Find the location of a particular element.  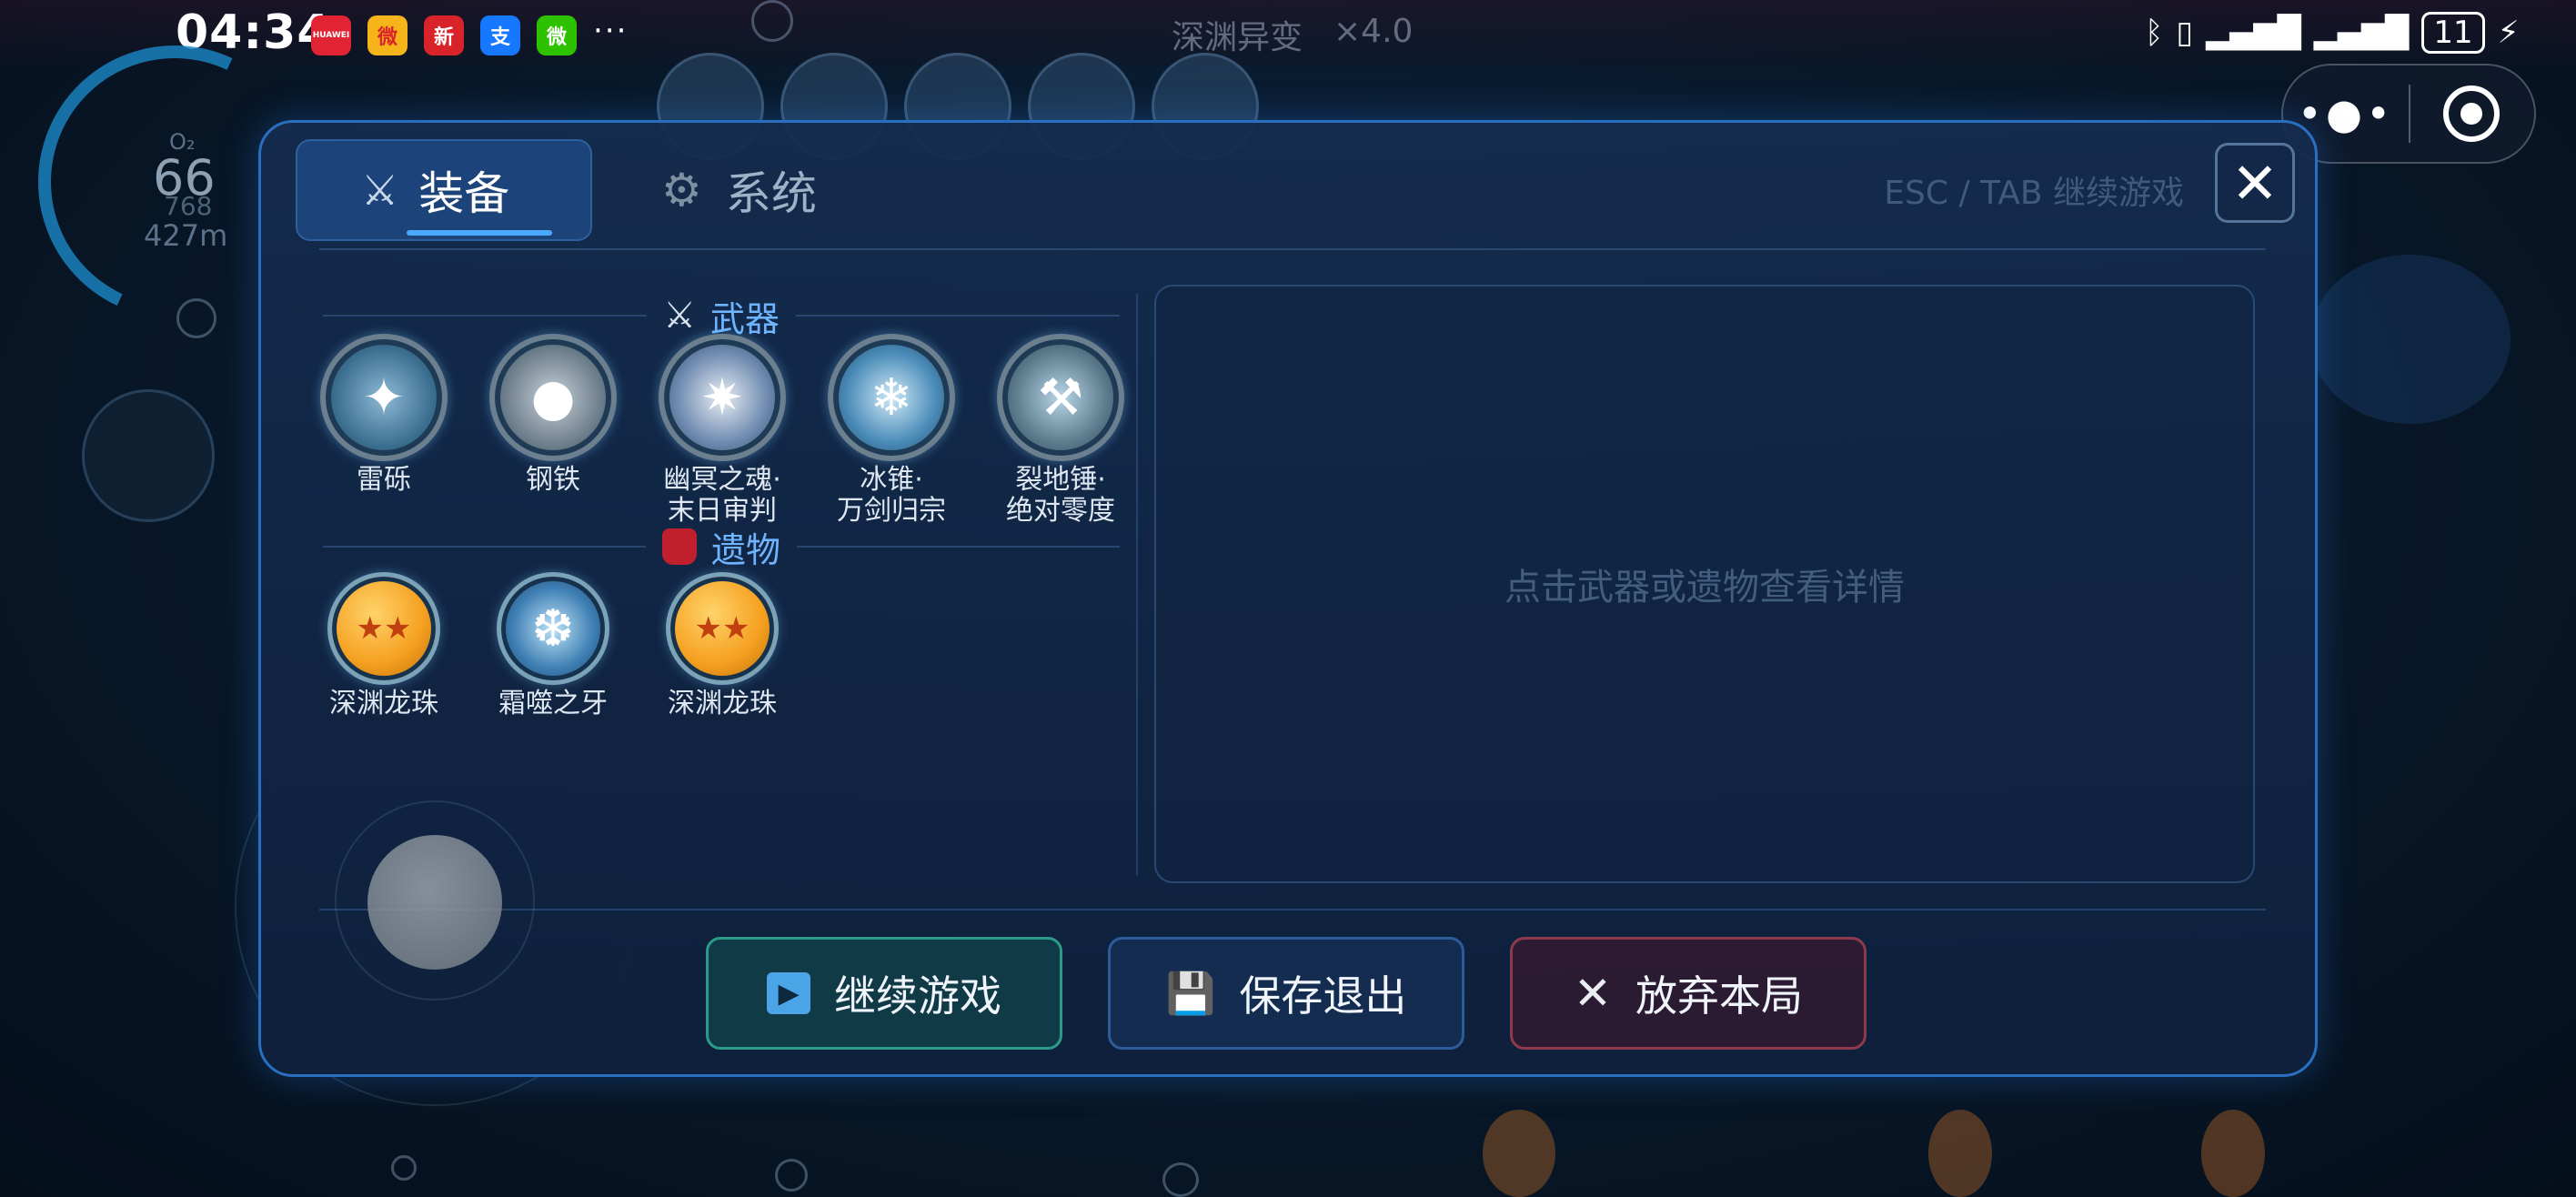

weapon-soul-icon: ✷ is located at coordinates (722, 397).